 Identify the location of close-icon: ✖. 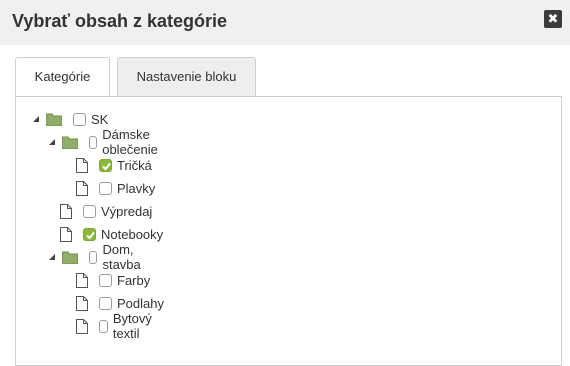
(553, 18).